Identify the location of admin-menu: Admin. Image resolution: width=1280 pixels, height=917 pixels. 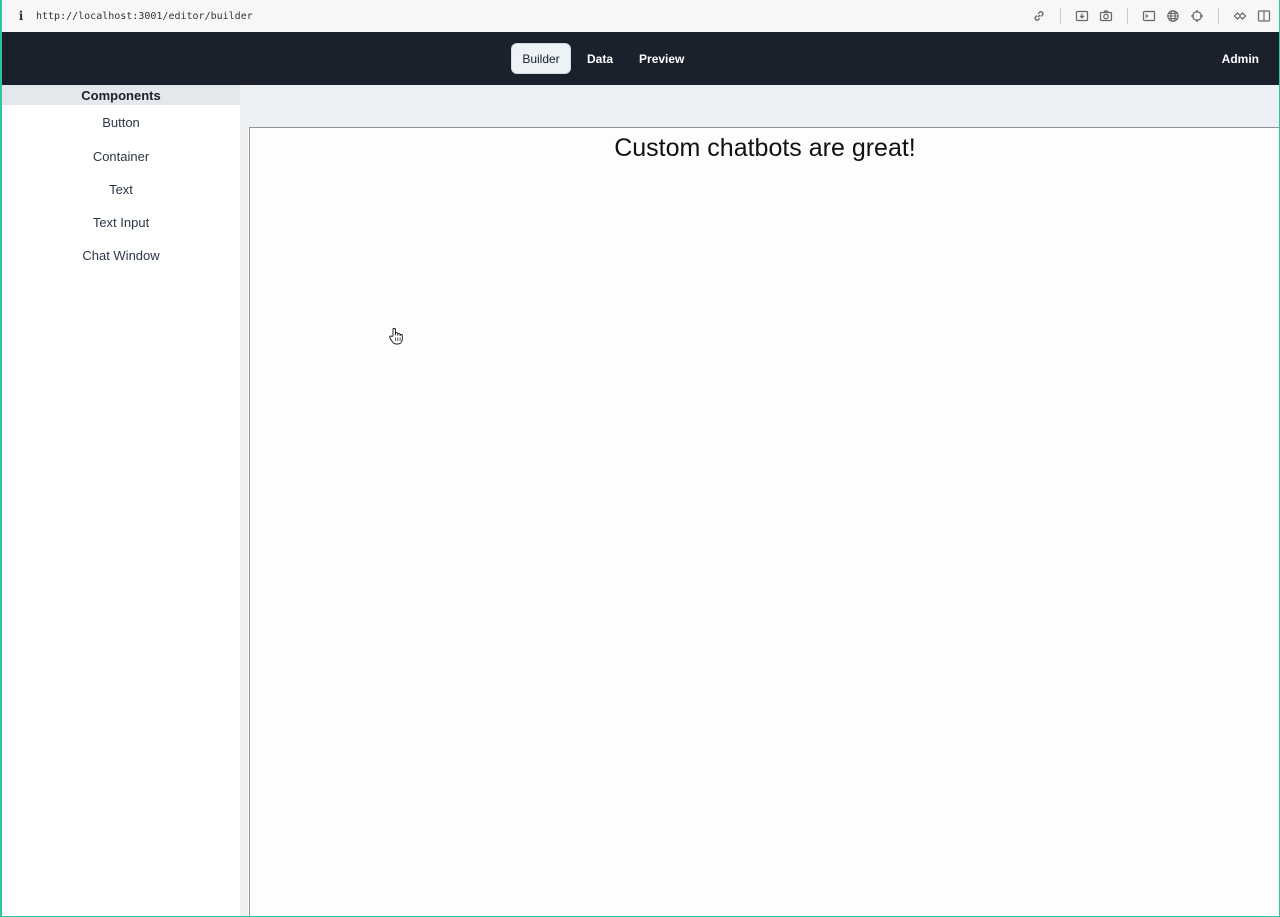
(1240, 58).